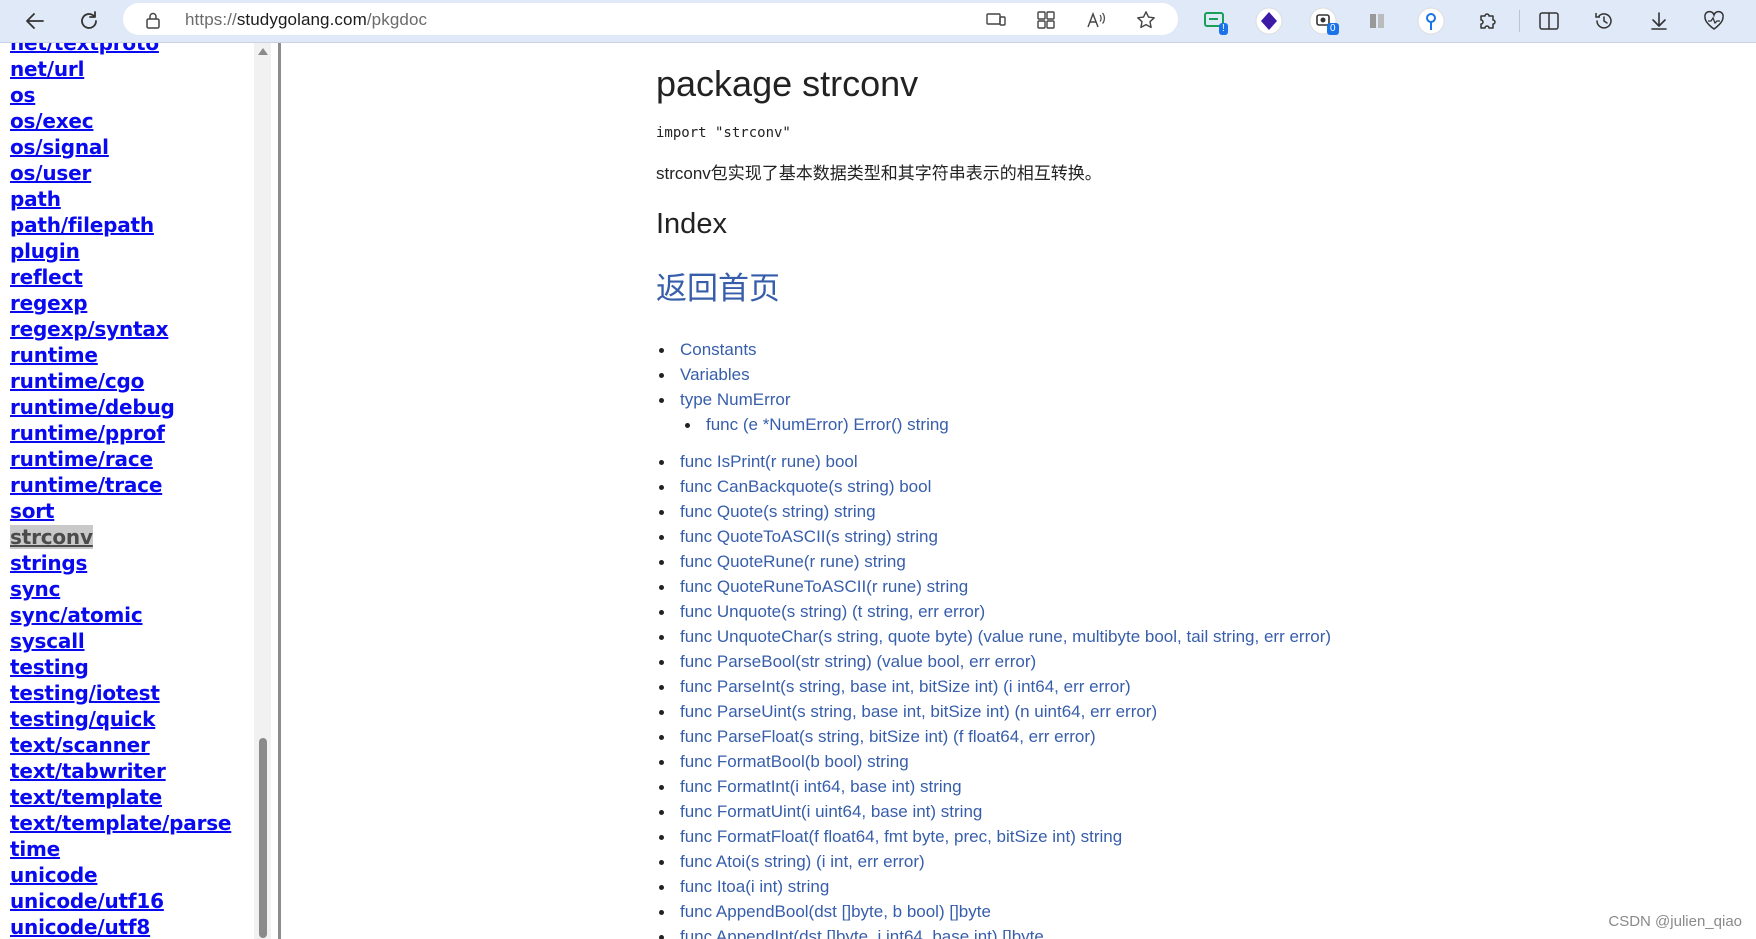  Describe the element at coordinates (82, 225) in the screenshot. I see `sidebar-link-path-filepath: path/filepath` at that location.